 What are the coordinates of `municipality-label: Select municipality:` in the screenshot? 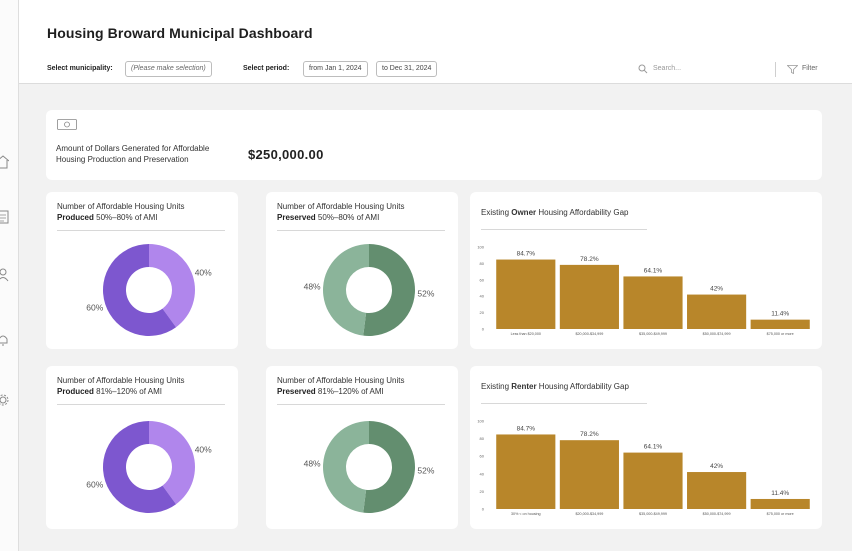 It's located at (80, 68).